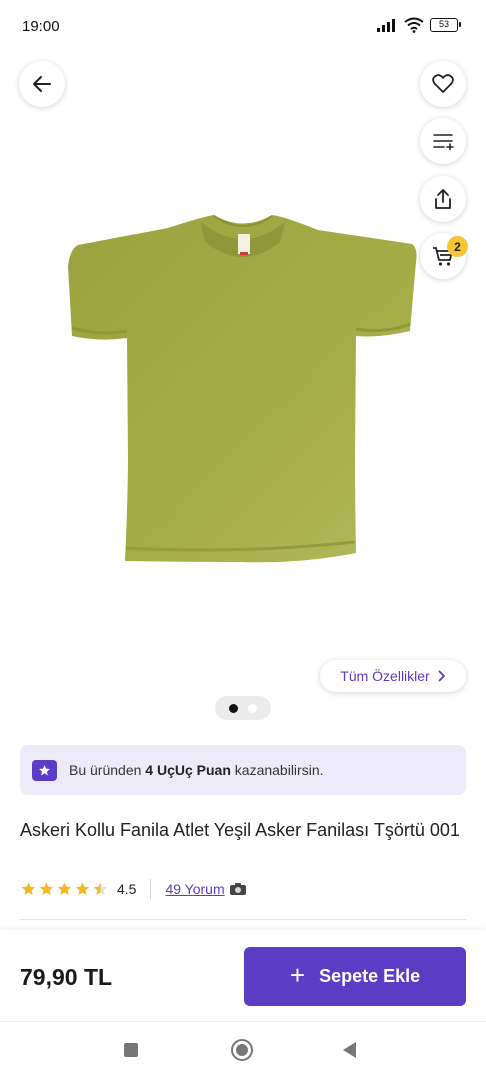 The height and width of the screenshot is (1080, 486). I want to click on signal-icon, so click(386, 25).